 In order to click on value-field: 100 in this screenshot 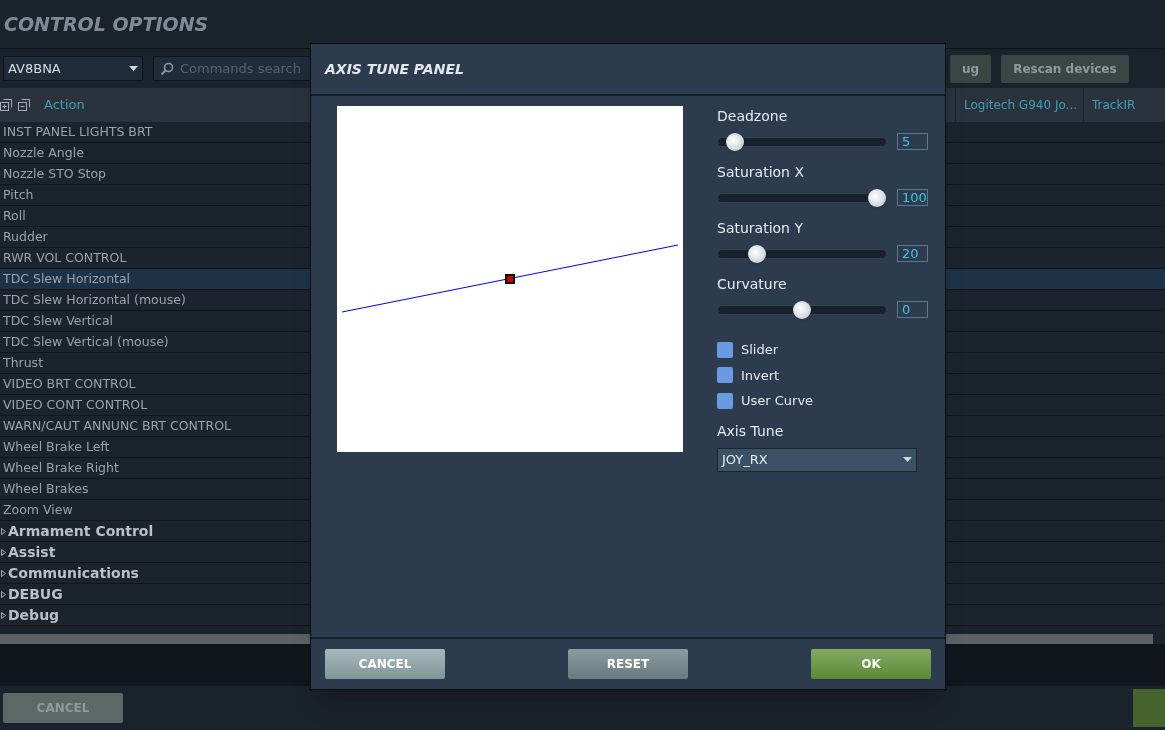, I will do `click(912, 197)`.